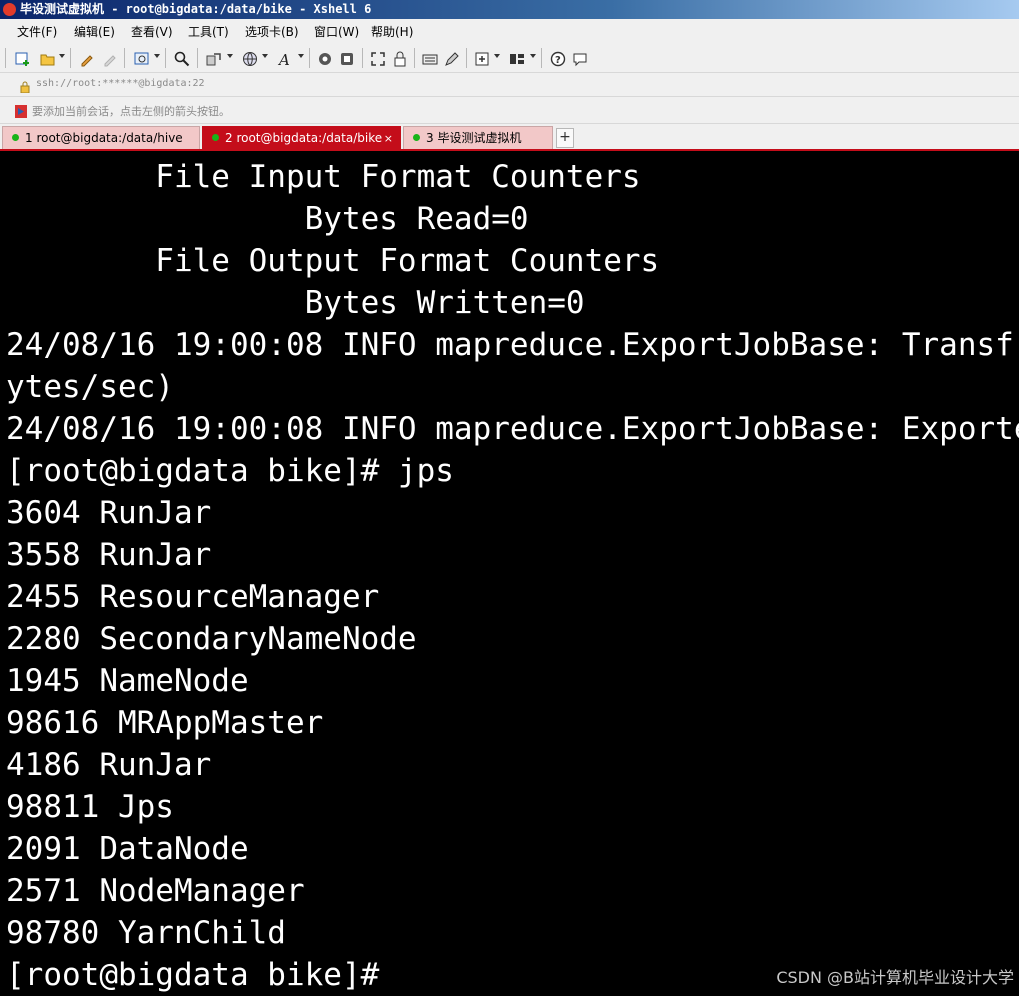 The image size is (1019, 996). I want to click on session-tab-2: 2 root@bigdata:/data/bike ×, so click(301, 137).